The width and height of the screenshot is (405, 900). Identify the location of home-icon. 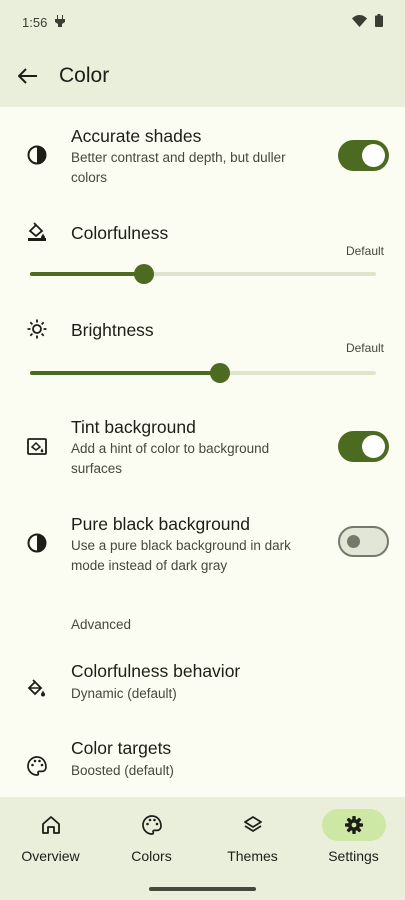
(50, 825).